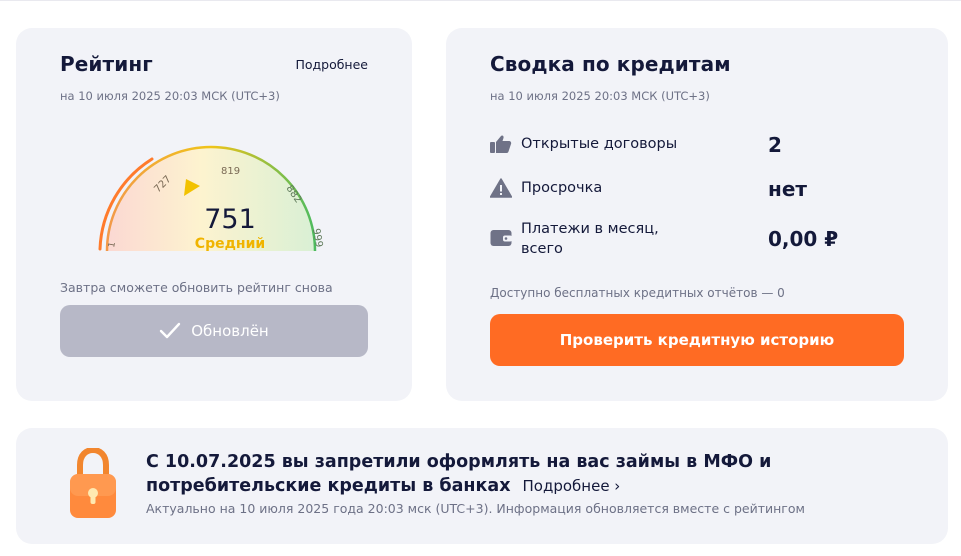 The image size is (961, 556). What do you see at coordinates (501, 238) in the screenshot?
I see `wallet-icon` at bounding box center [501, 238].